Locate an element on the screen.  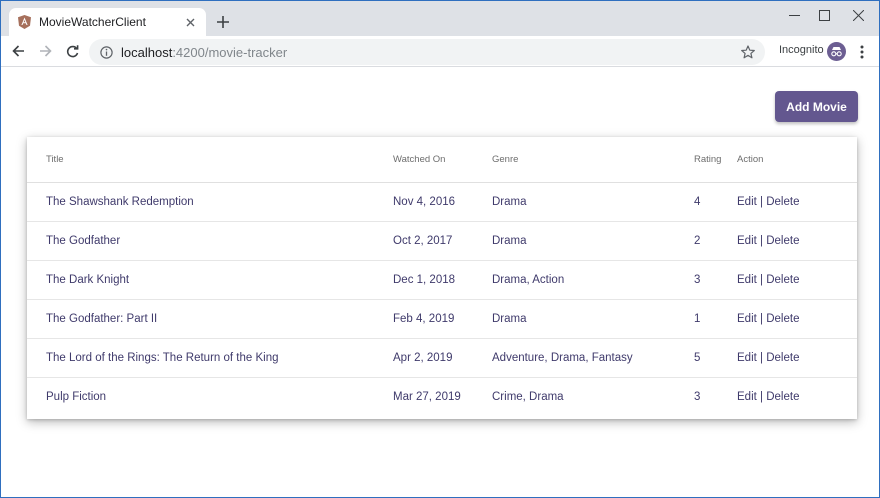
angular-favicon-icon is located at coordinates (24, 22).